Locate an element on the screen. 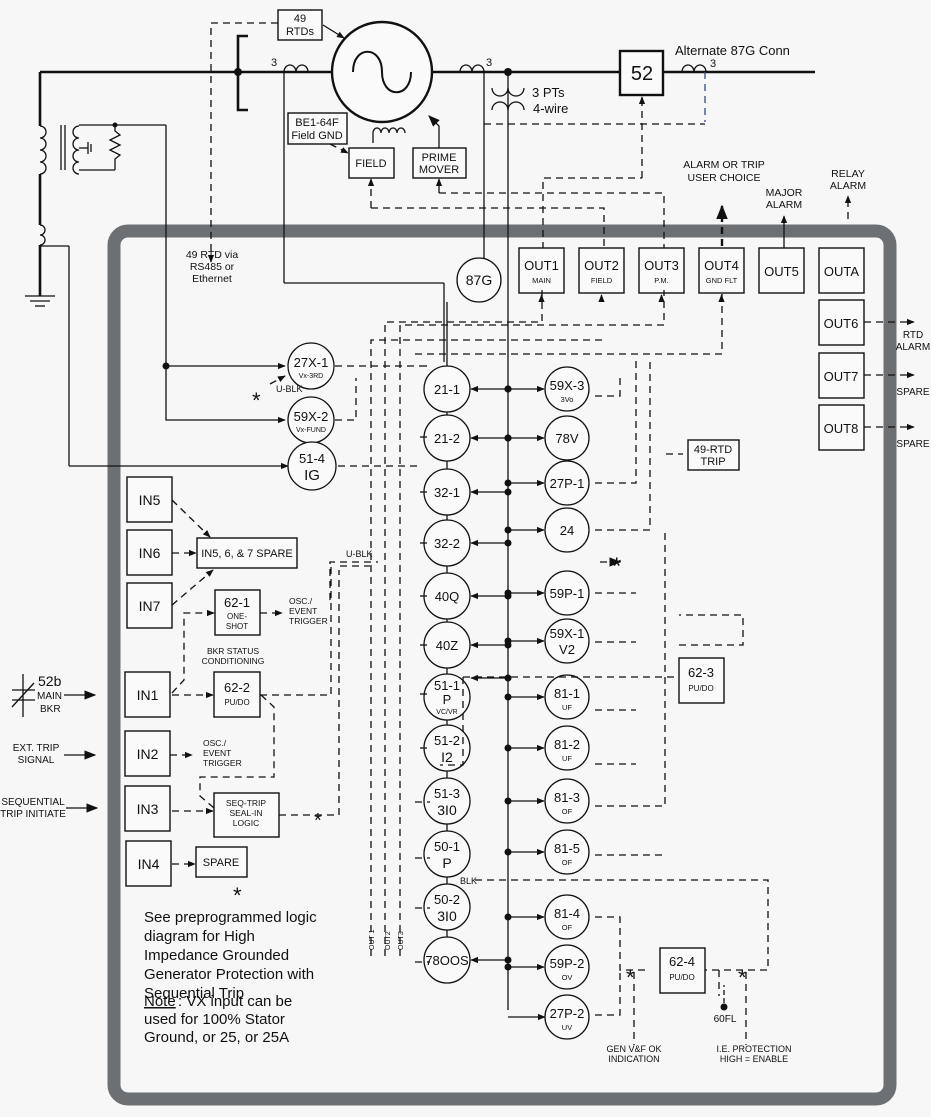 This screenshot has height=1117, width=931. prime-mover-label-2: MOVER is located at coordinates (439, 170).